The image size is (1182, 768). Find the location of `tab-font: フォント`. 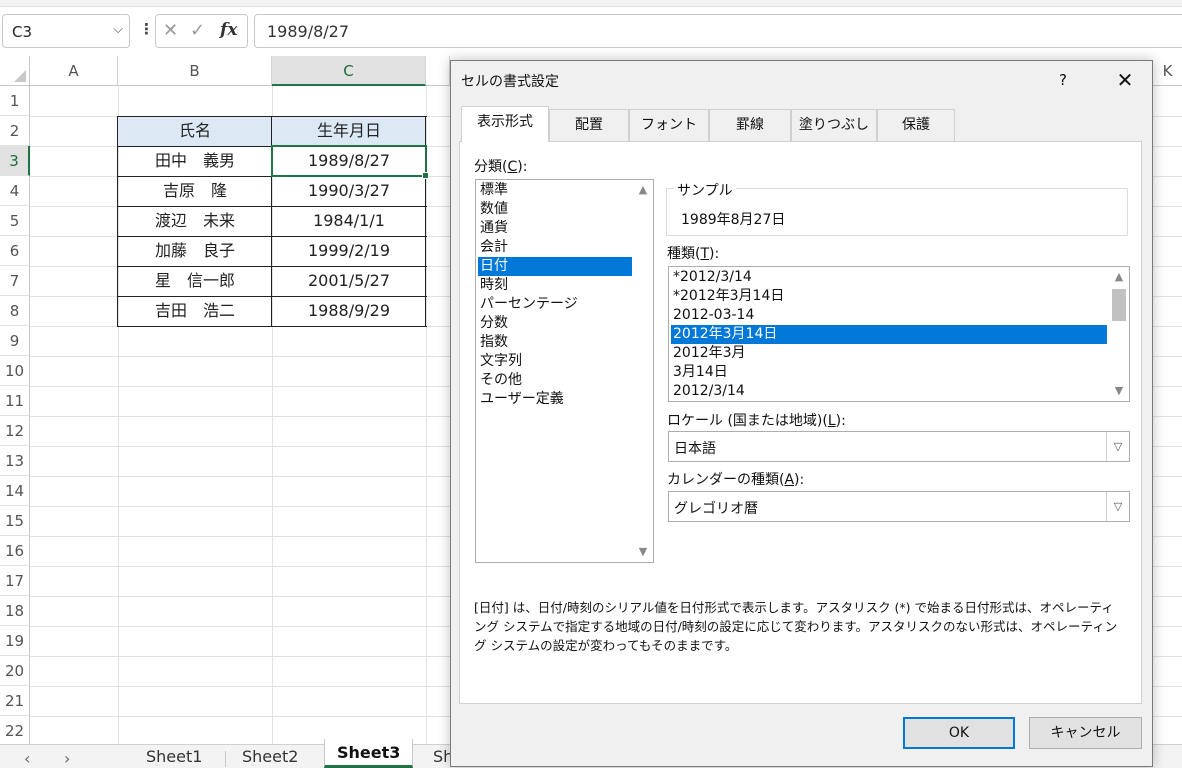

tab-font: フォント is located at coordinates (669, 125).